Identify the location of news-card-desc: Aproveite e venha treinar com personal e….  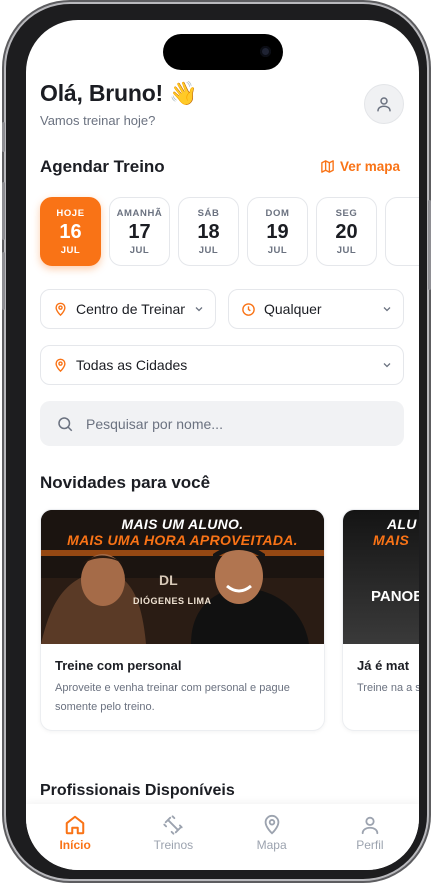
(172, 697).